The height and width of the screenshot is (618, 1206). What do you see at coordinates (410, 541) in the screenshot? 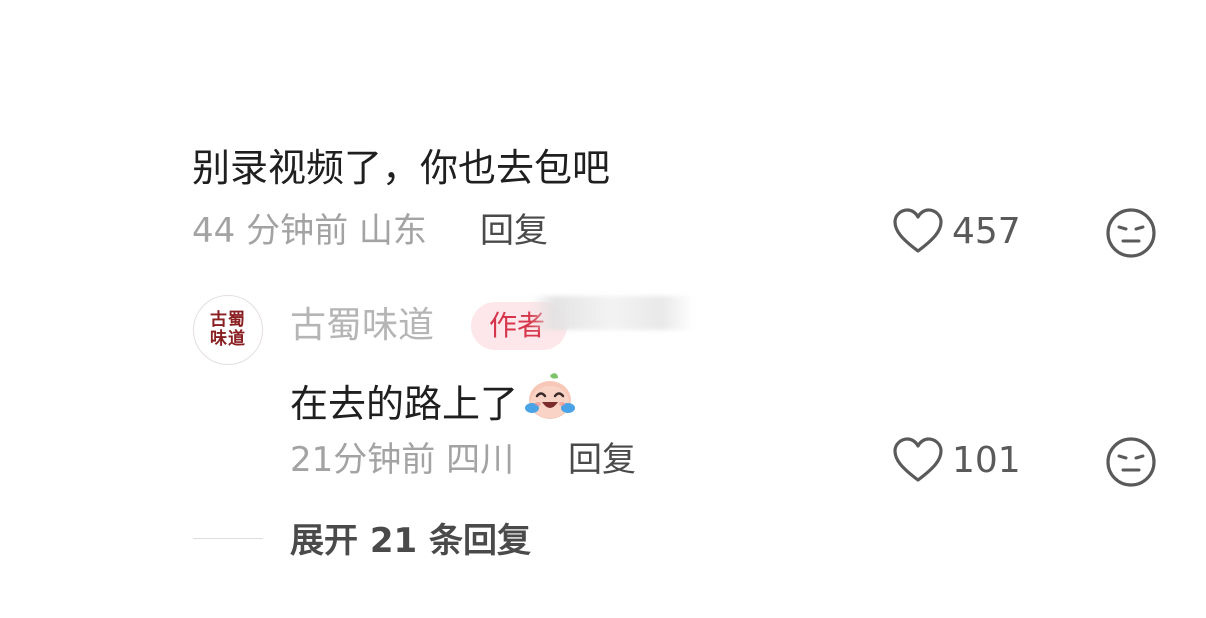
I see `expand-replies-button: 展开 21 条回复` at bounding box center [410, 541].